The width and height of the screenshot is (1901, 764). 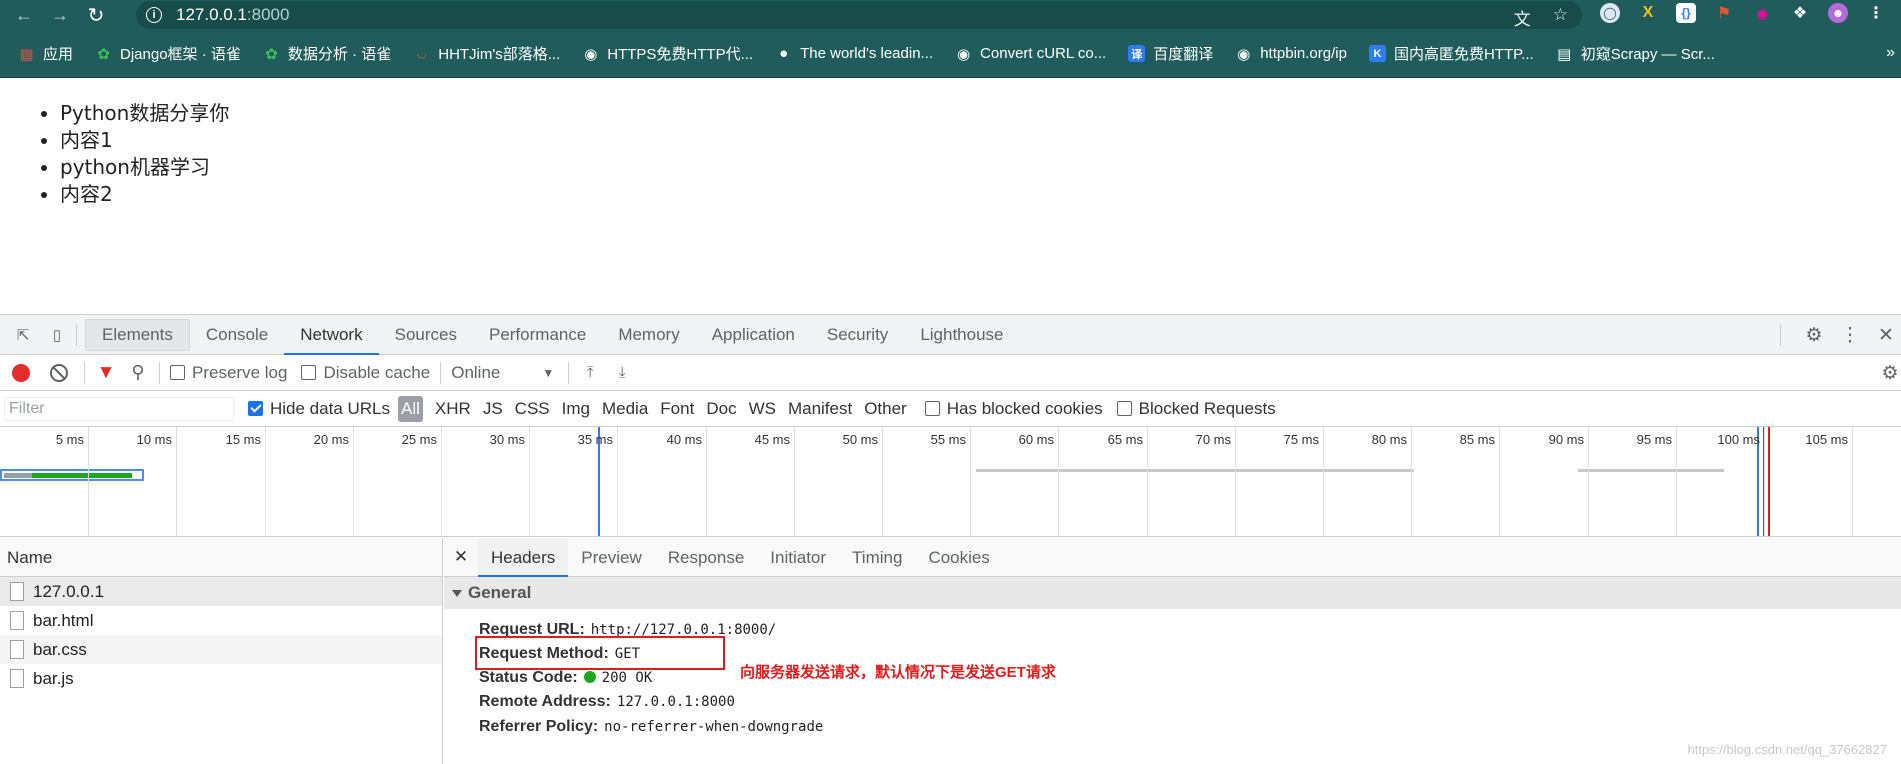 I want to click on bookmark-httpbin: ◉ httpbin.org/ip, so click(x=1291, y=54).